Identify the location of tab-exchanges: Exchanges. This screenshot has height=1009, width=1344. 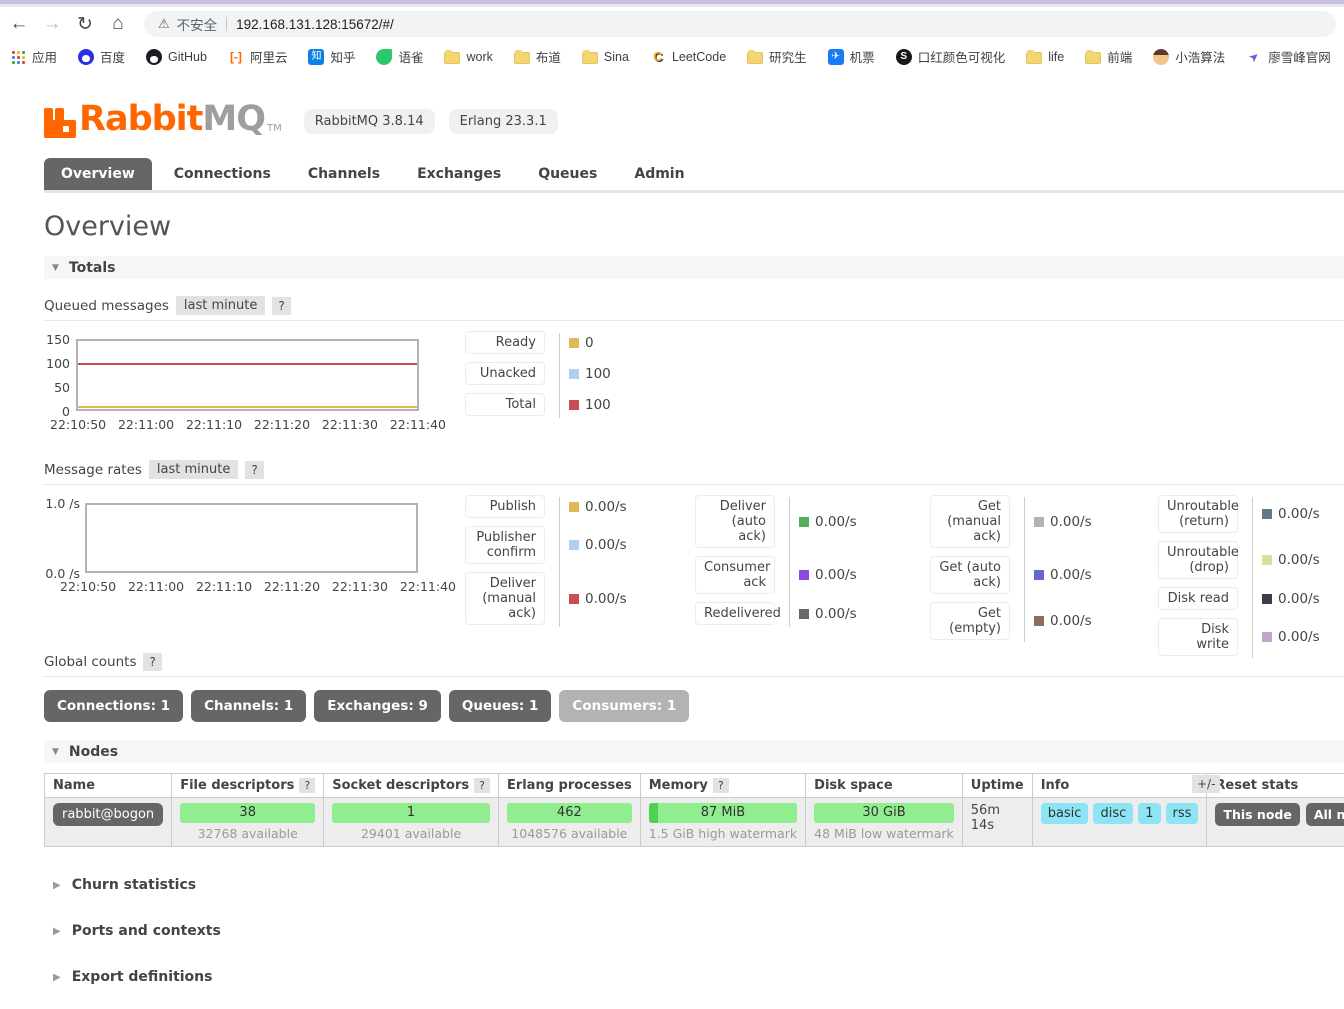
(459, 174).